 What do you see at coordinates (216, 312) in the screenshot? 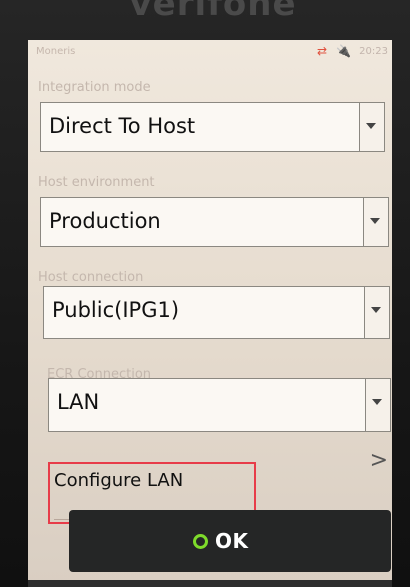
I see `host-connection-select: Public(IPG1)` at bounding box center [216, 312].